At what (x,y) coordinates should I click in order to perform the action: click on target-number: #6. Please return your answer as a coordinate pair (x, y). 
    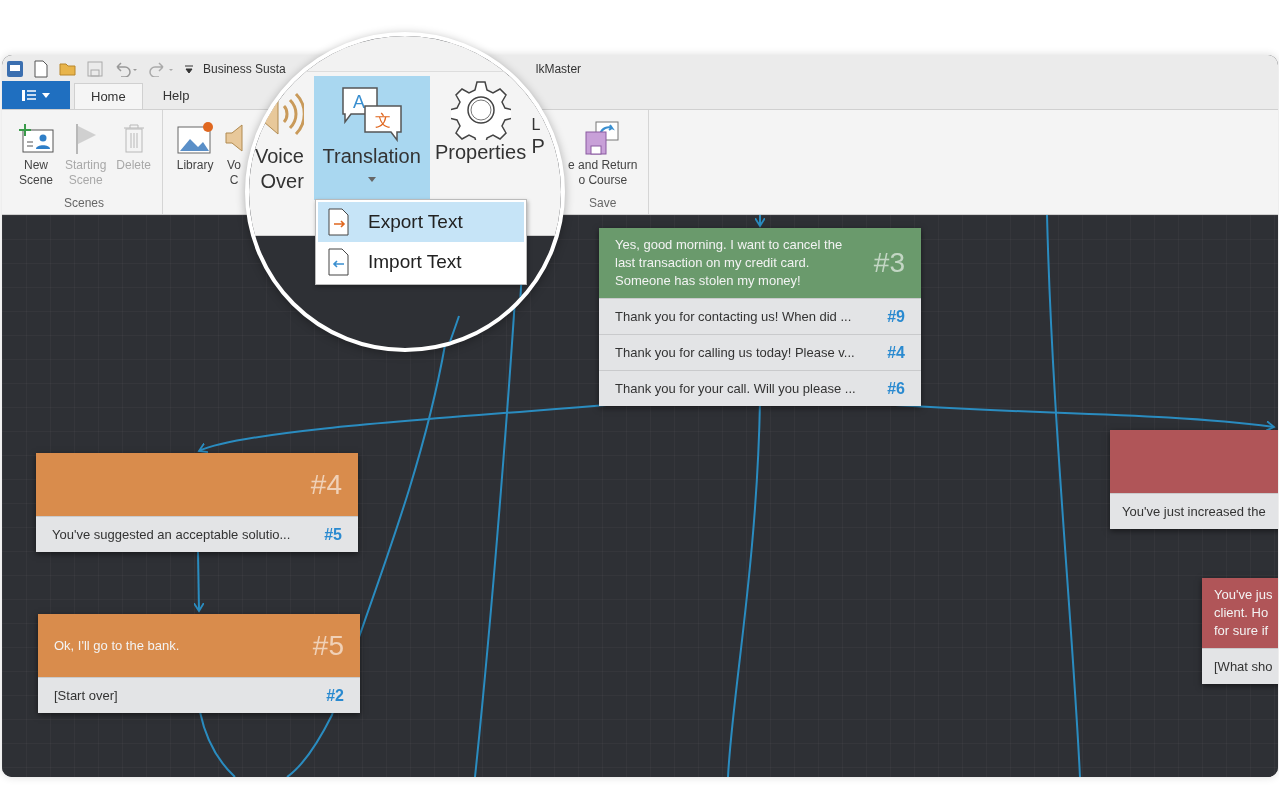
    Looking at the image, I should click on (896, 388).